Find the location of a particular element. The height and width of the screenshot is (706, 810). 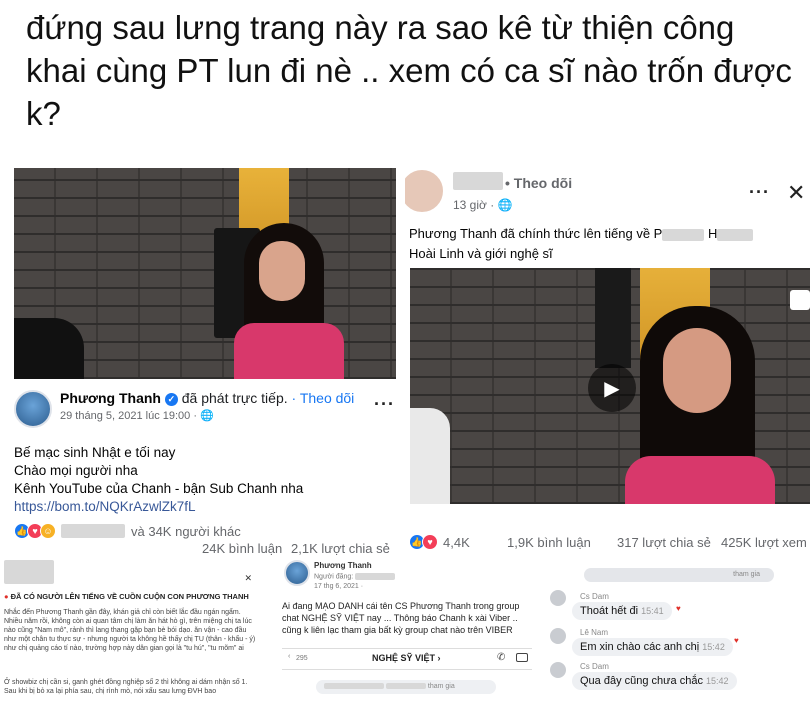

group-bar: ‹ 295 NGHỆ SỸ VIỆT › ✆ is located at coordinates (407, 659).